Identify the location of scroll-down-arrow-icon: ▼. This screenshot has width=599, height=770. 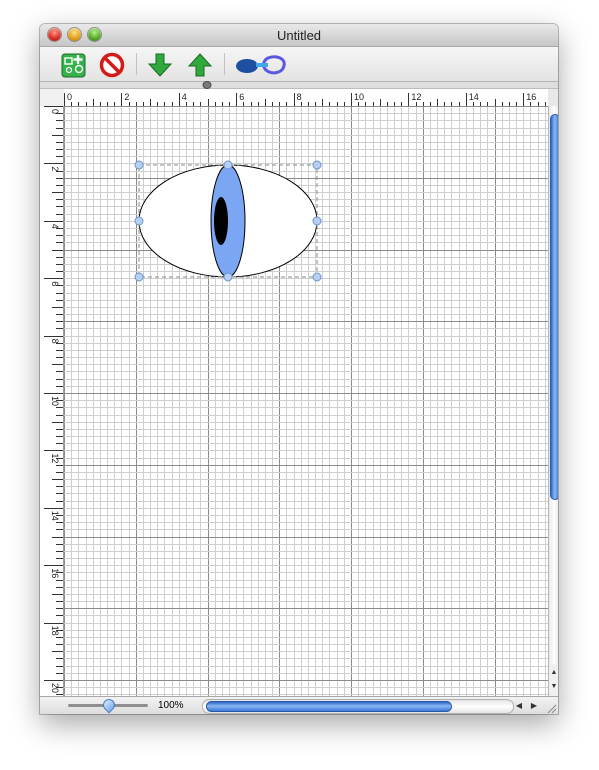
(553, 687).